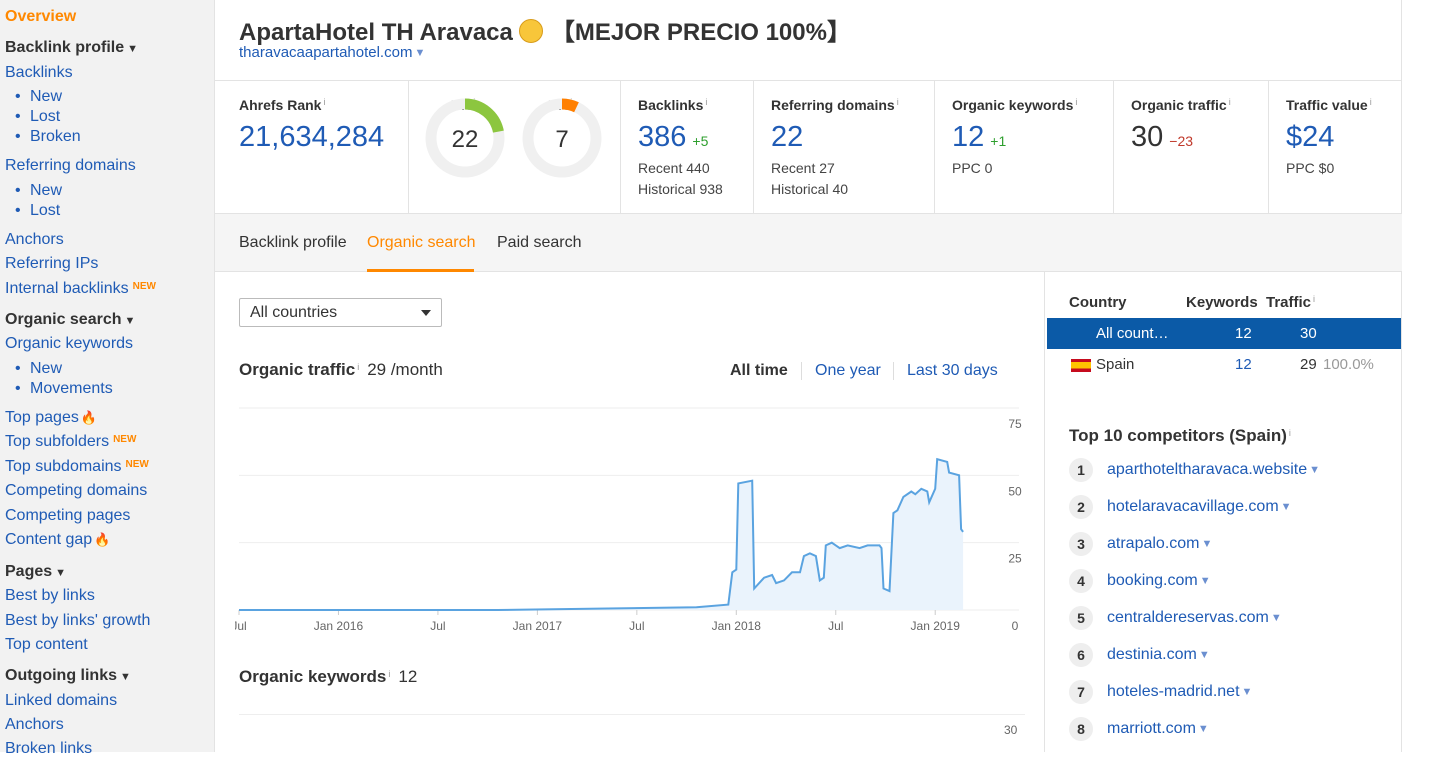 This screenshot has width=1433, height=758. I want to click on backlinks-value: 386 +5, so click(673, 137).